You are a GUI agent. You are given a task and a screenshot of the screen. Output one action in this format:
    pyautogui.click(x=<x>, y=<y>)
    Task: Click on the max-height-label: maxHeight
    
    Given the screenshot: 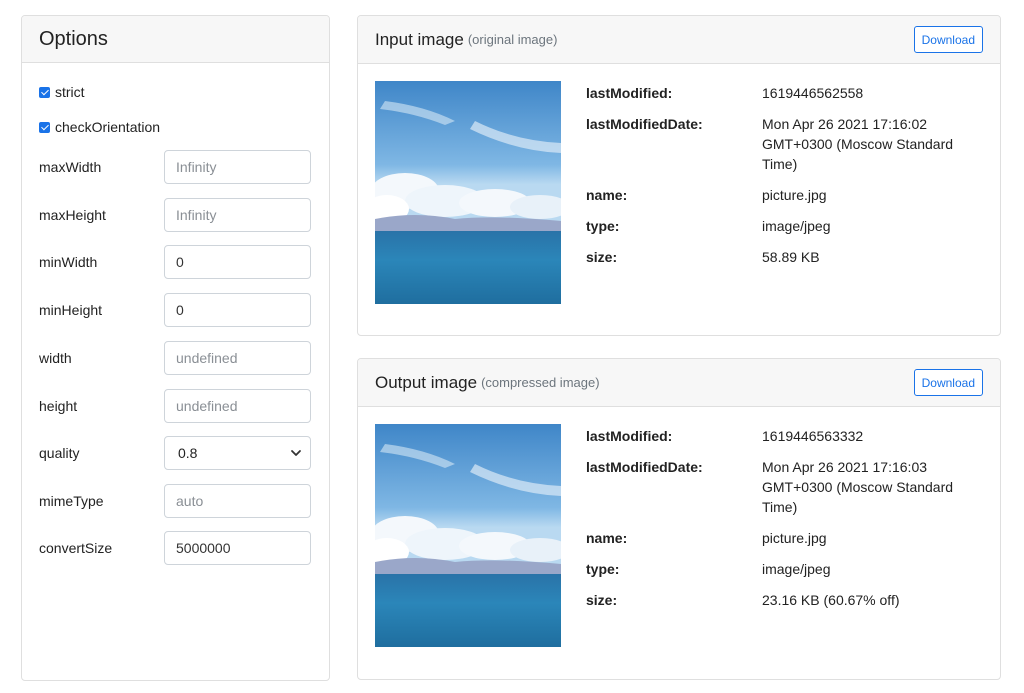 What is the action you would take?
    pyautogui.click(x=72, y=215)
    